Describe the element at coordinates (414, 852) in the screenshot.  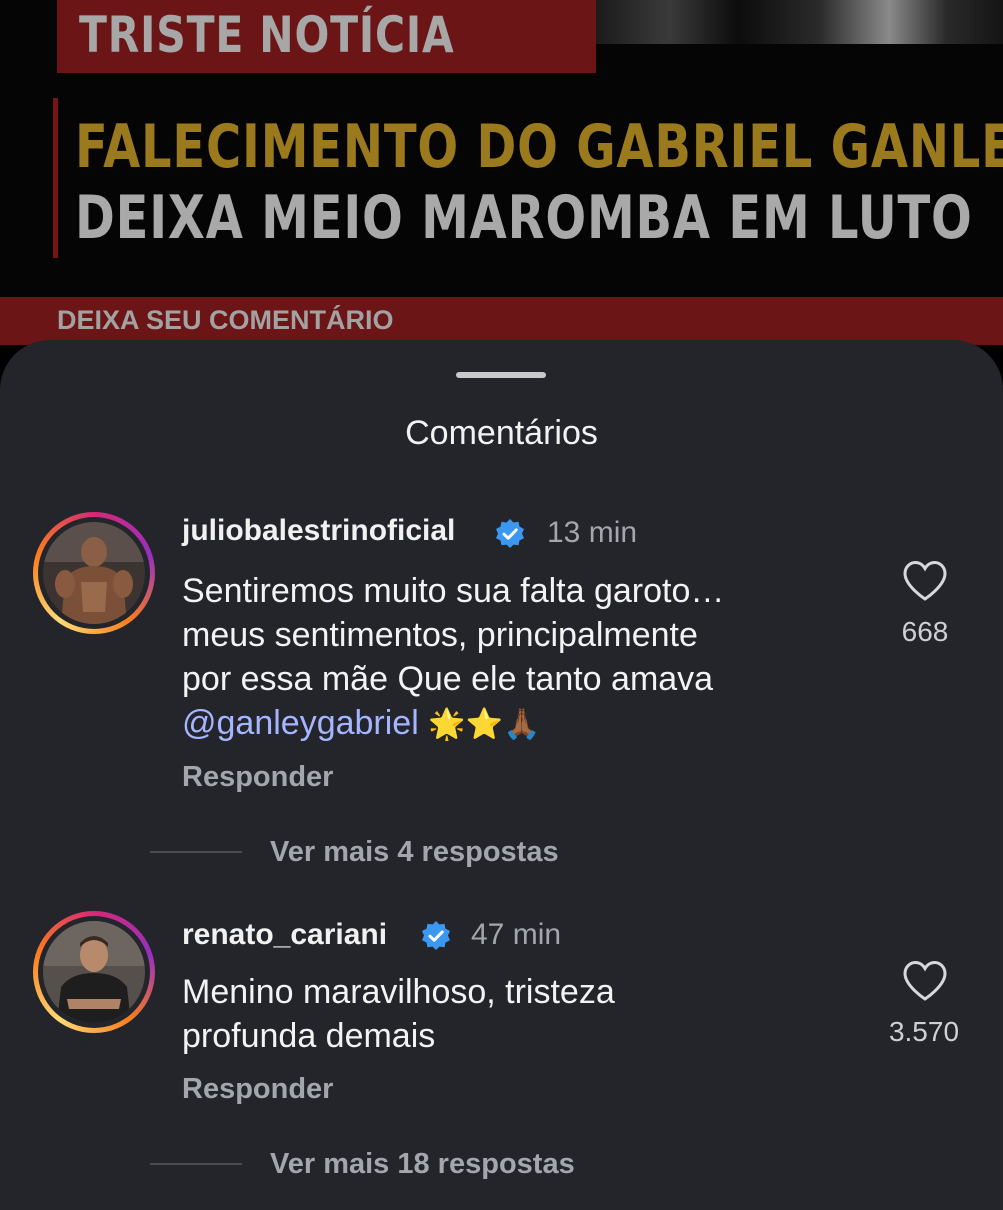
I see `view-replies-button: Ver mais 4 respostas` at that location.